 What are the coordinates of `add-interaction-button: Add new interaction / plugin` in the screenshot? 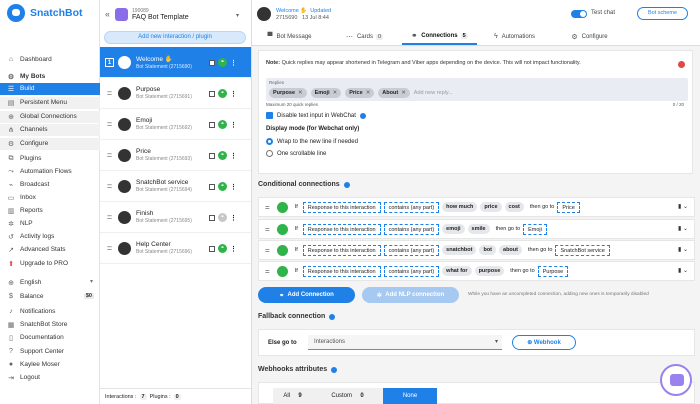 It's located at (175, 37).